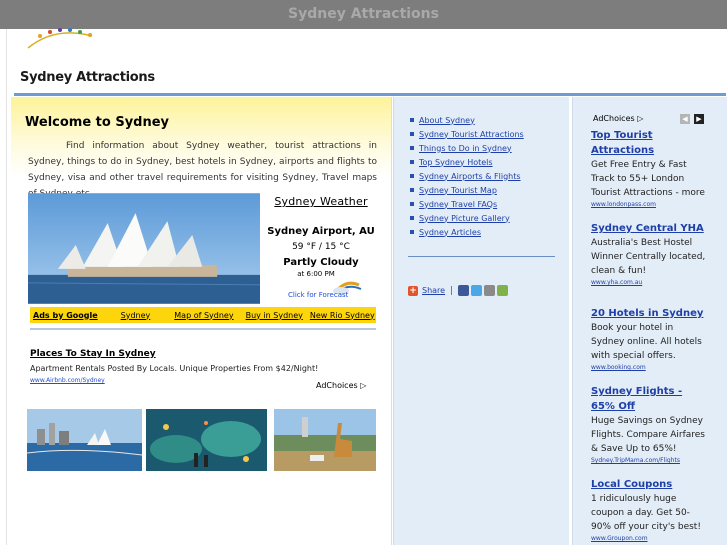 The width and height of the screenshot is (727, 545). Describe the element at coordinates (650, 368) in the screenshot. I see `right-ad-url: www.booking.com` at that location.